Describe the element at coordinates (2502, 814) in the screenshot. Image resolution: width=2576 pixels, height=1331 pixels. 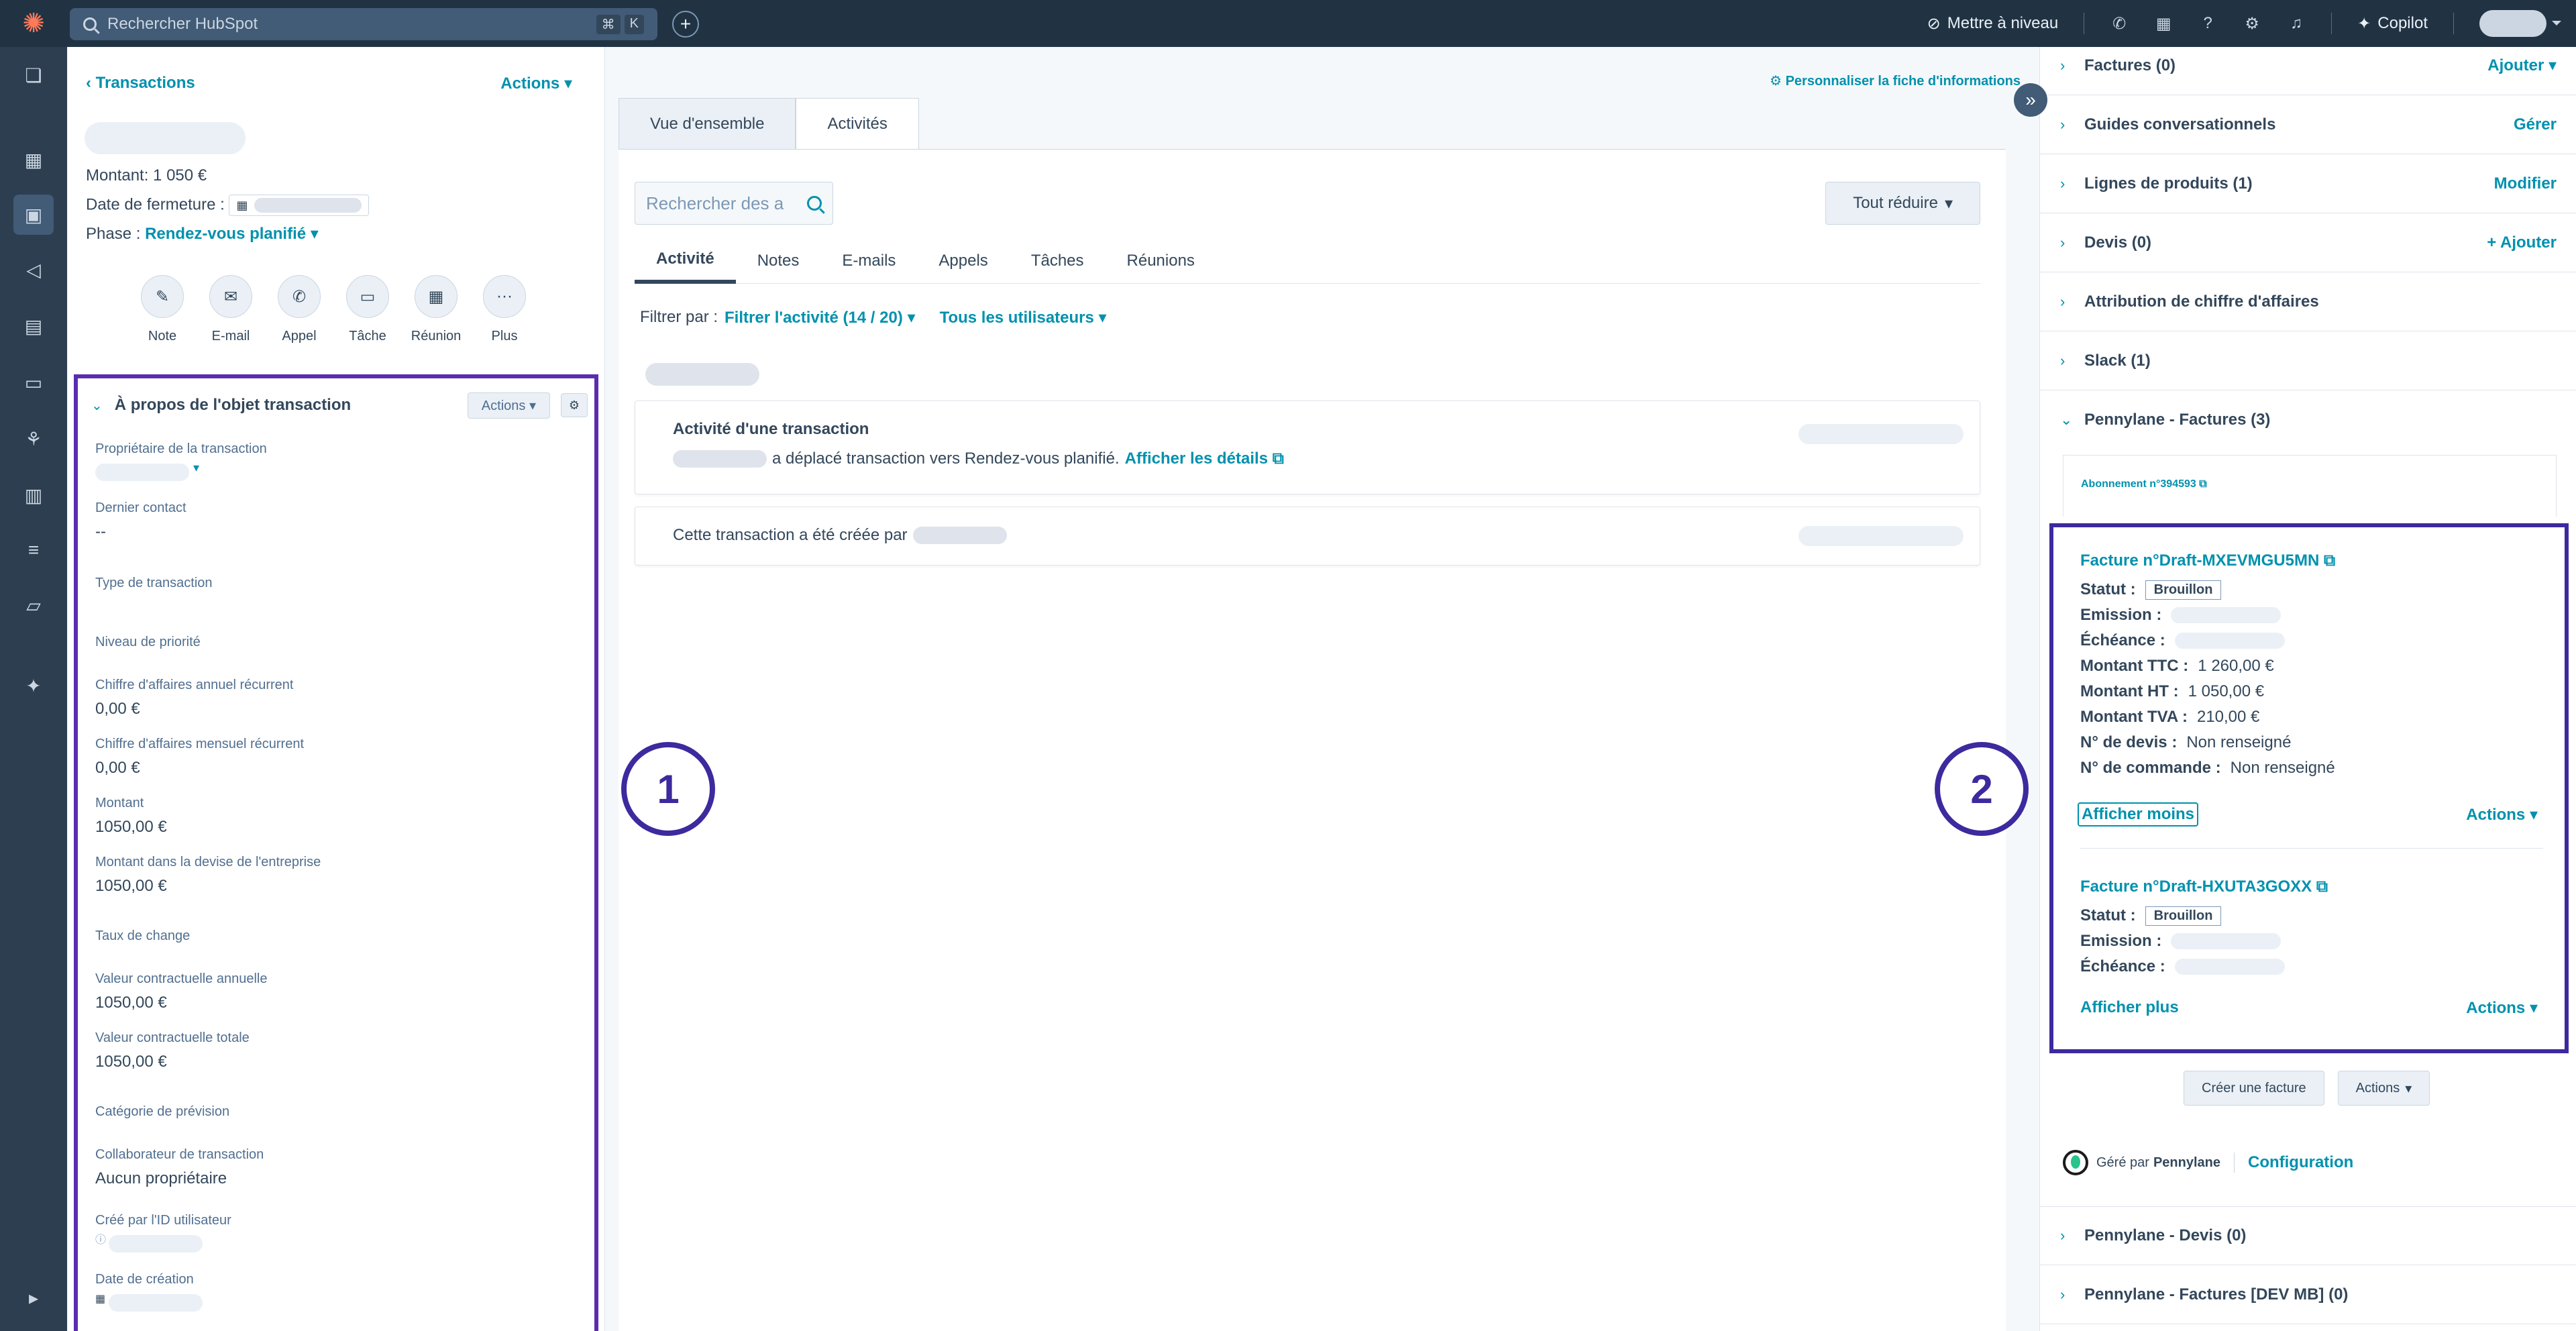
I see `invoice-1-actions-dropdown: Actions ▾` at that location.